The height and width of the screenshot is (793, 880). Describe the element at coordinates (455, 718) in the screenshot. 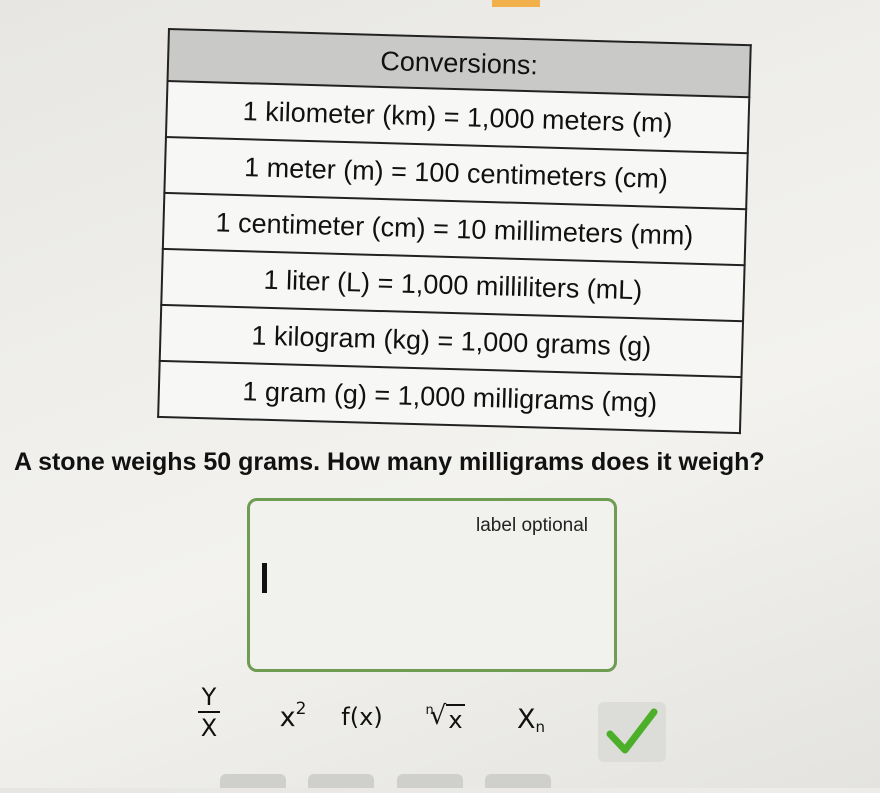

I see `root-radicand: x` at that location.